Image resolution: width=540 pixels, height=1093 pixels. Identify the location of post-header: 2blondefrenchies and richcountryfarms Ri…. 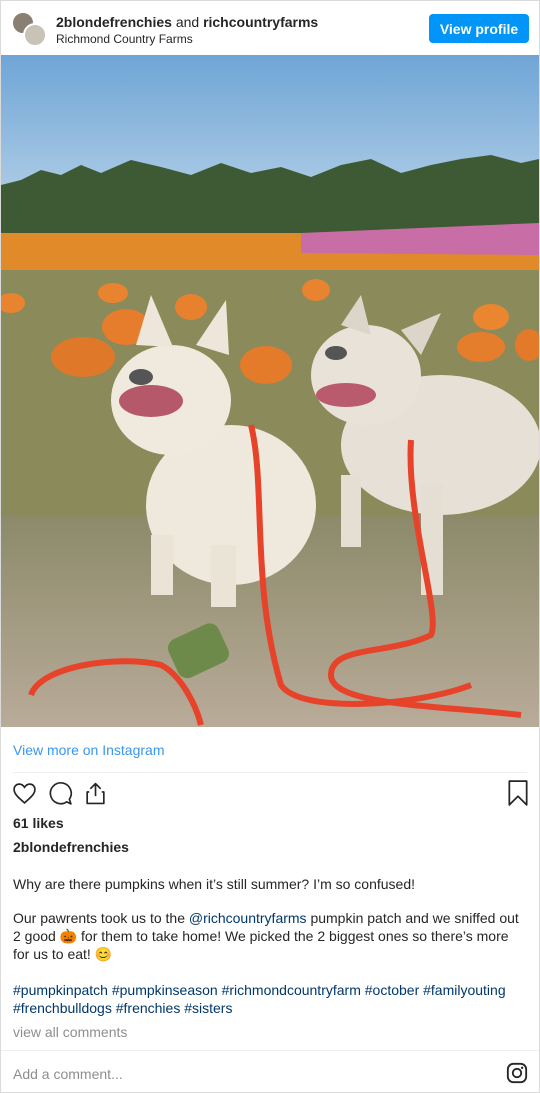
(270, 28).